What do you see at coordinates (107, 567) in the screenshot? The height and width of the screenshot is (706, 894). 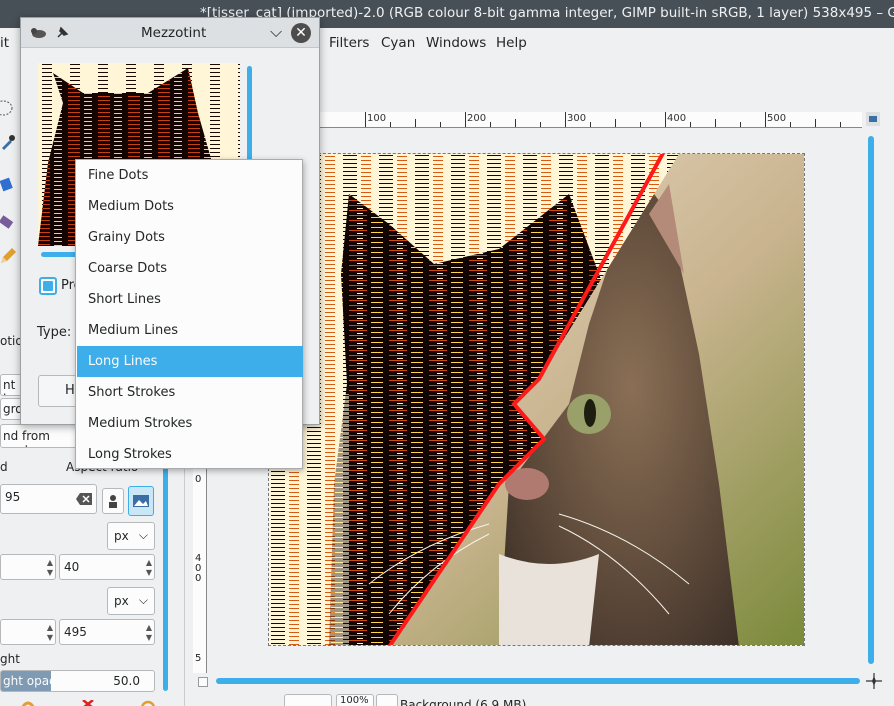 I see `position-y-field: 40 ▲ ▼` at bounding box center [107, 567].